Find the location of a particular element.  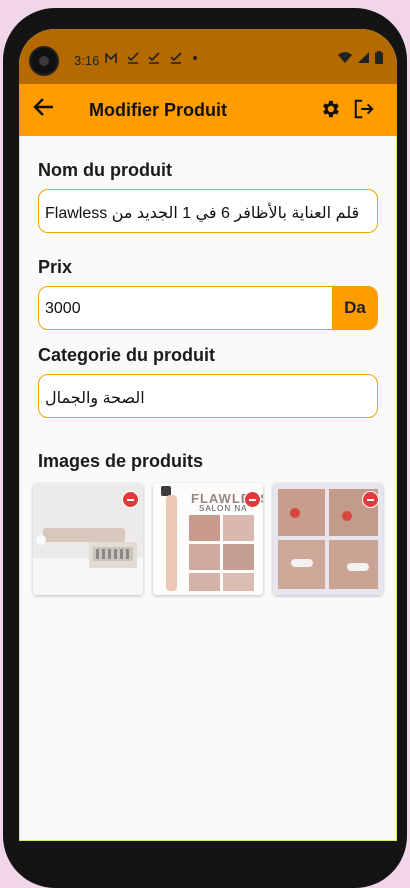

product-images-row: FLAWLESS SALON NA is located at coordinates (208, 540).